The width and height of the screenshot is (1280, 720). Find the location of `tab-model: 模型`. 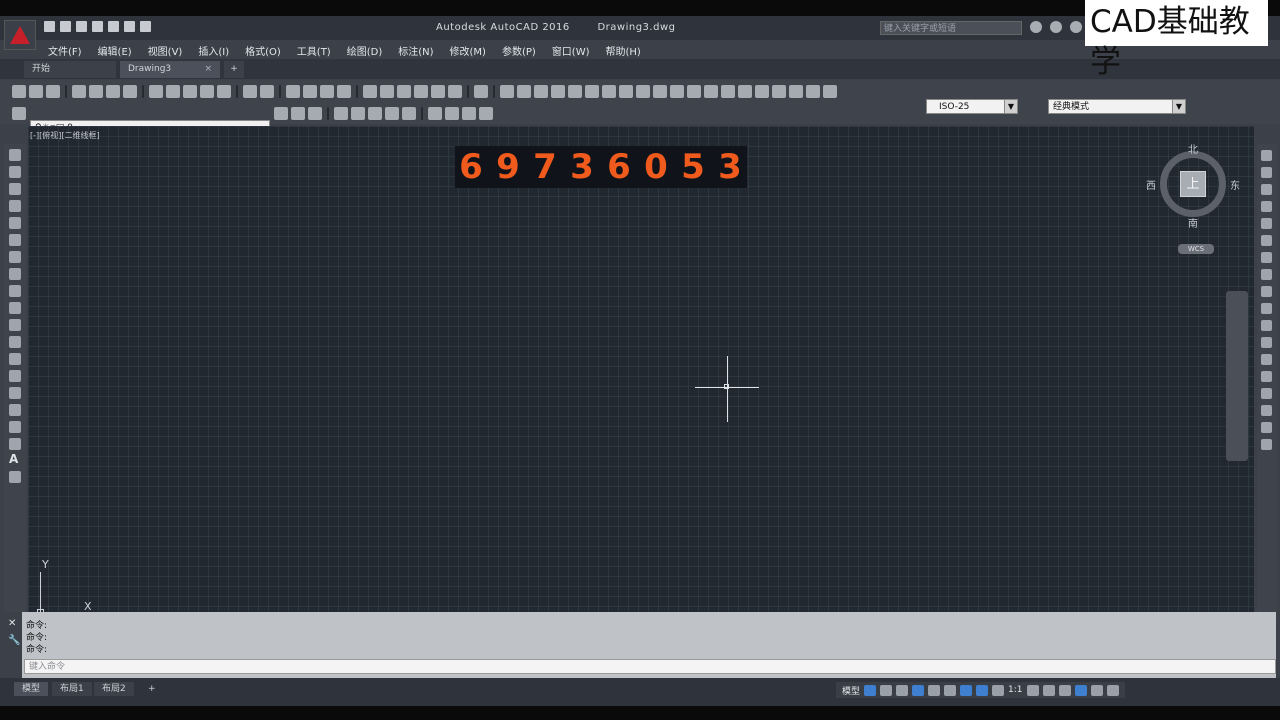

tab-model: 模型 is located at coordinates (31, 689).